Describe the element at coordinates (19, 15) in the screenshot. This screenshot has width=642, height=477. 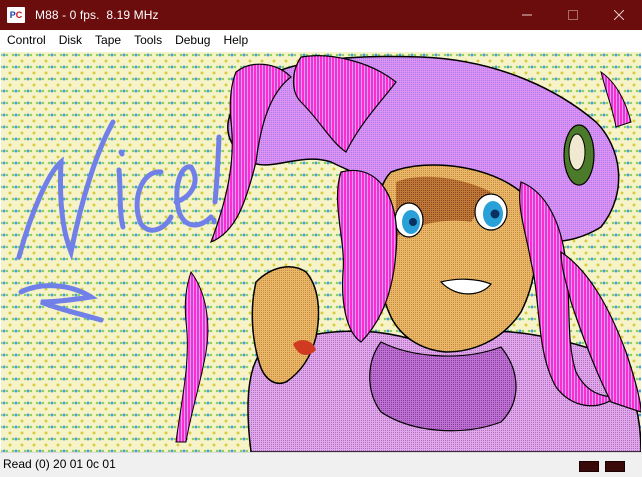
I see `app-icon-letter-c: C` at that location.